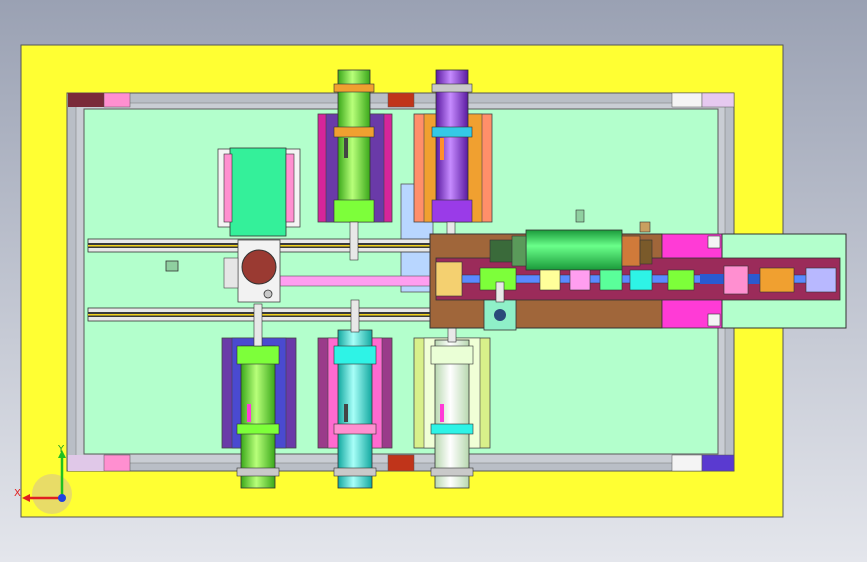 The image size is (867, 562). I want to click on y-axis-label: Y, so click(61, 449).